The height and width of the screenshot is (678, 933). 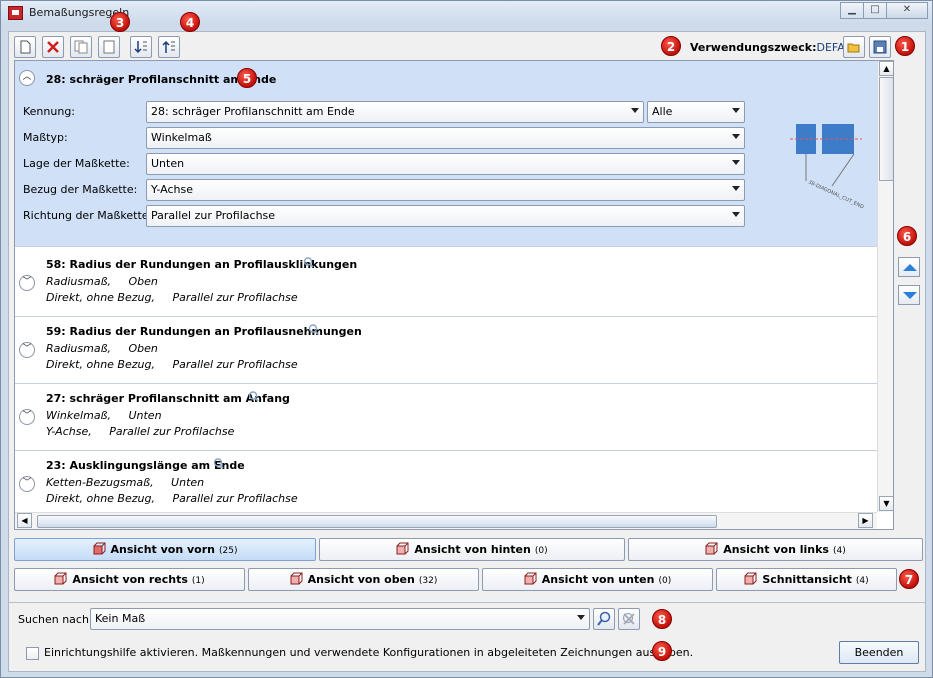 I want to click on view-bottom-button: Ansicht von unten (0), so click(x=597, y=579).